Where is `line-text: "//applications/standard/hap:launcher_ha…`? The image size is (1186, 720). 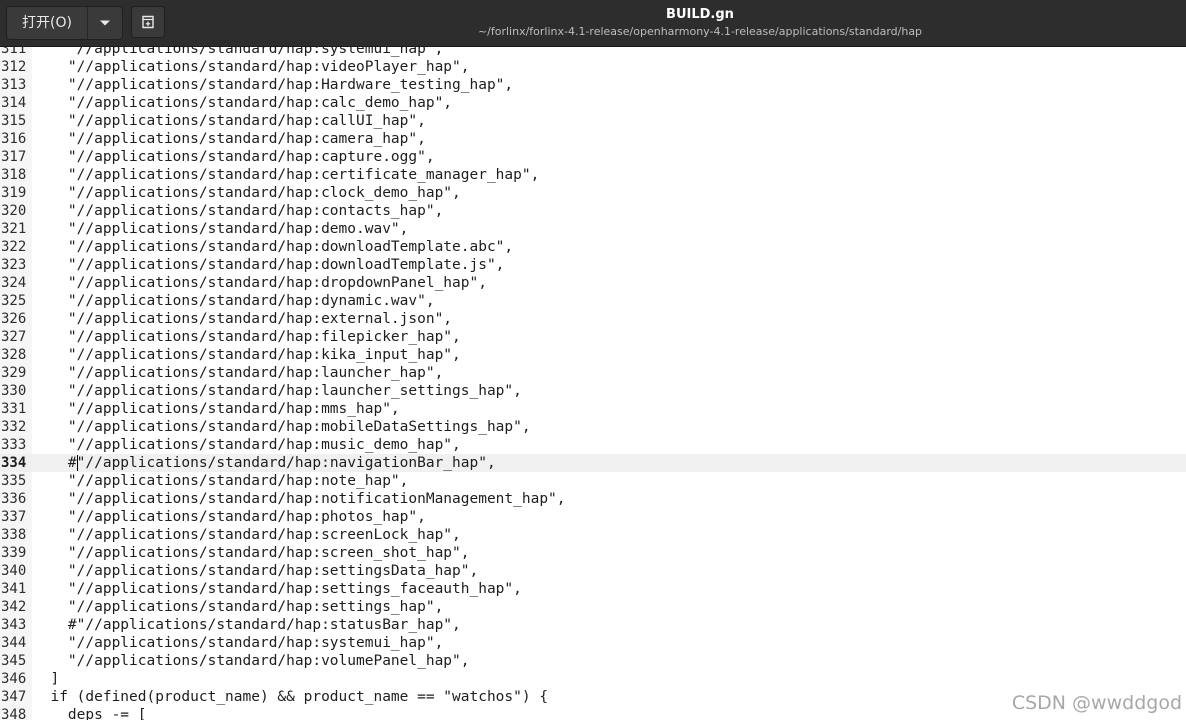 line-text: "//applications/standard/hap:launcher_ha… is located at coordinates (238, 373).